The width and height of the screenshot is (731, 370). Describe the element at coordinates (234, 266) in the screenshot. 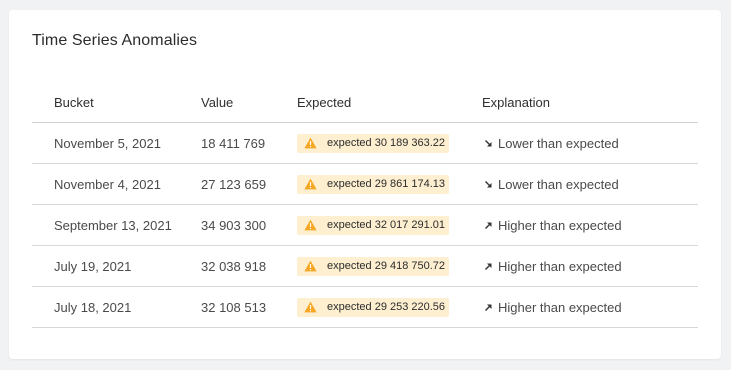

I see `value-cell: 32 038 918` at that location.